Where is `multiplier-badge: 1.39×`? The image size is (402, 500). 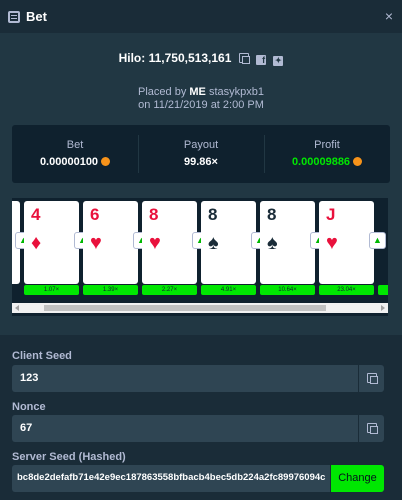 multiplier-badge: 1.39× is located at coordinates (110, 290).